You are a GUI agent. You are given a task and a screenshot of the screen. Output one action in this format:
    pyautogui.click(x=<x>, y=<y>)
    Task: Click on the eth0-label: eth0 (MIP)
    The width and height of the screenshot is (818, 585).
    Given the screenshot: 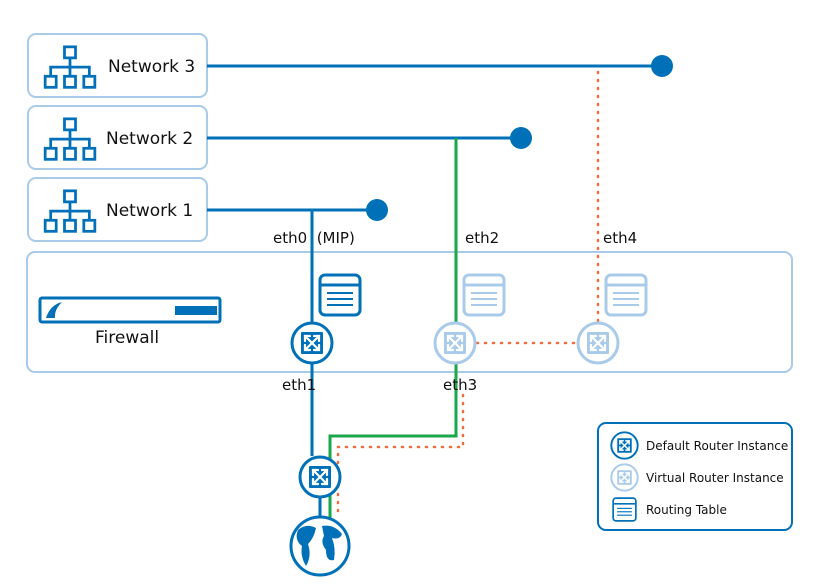 What is the action you would take?
    pyautogui.click(x=314, y=238)
    